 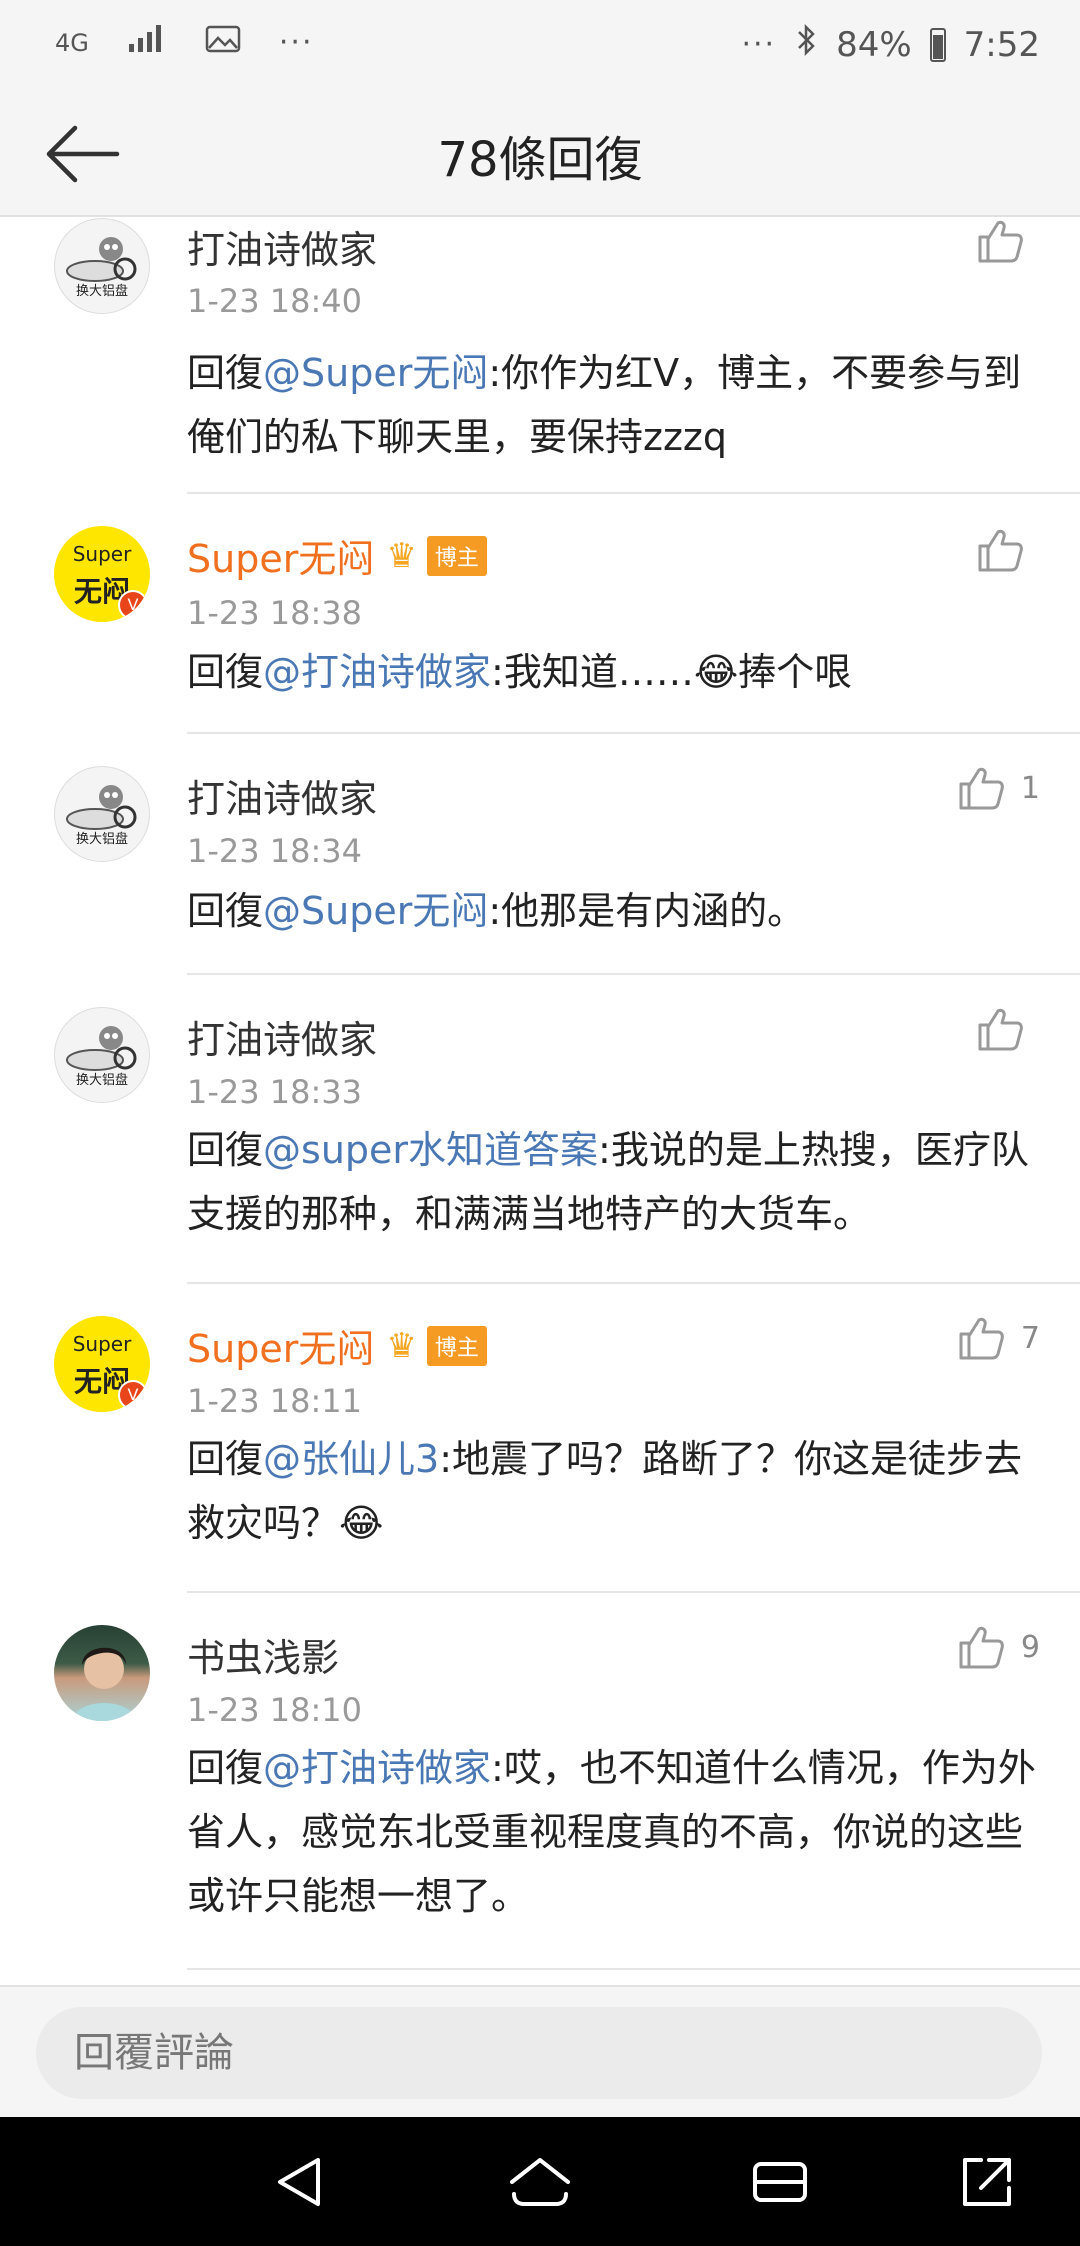 I want to click on battery-percent: 84%, so click(x=874, y=44).